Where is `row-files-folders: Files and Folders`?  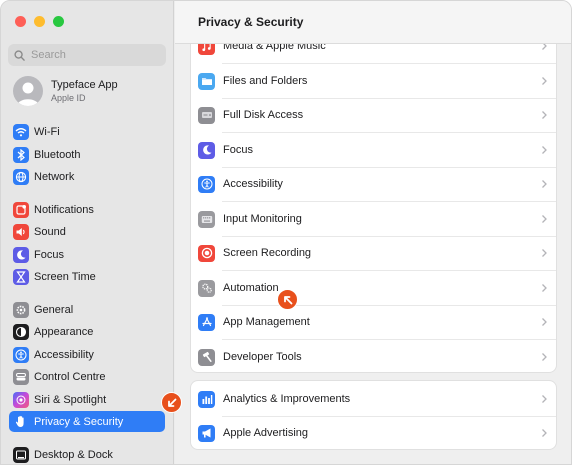 row-files-folders: Files and Folders is located at coordinates (373, 81).